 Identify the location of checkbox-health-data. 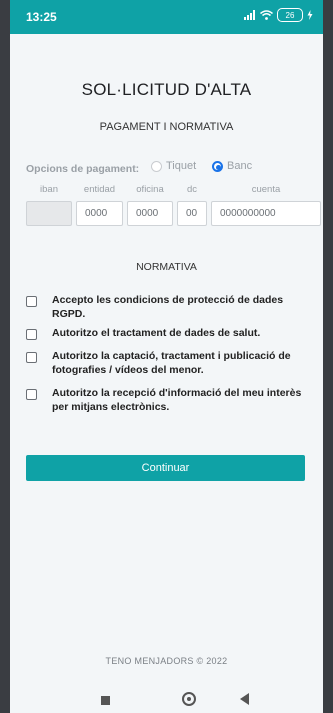
(31, 334).